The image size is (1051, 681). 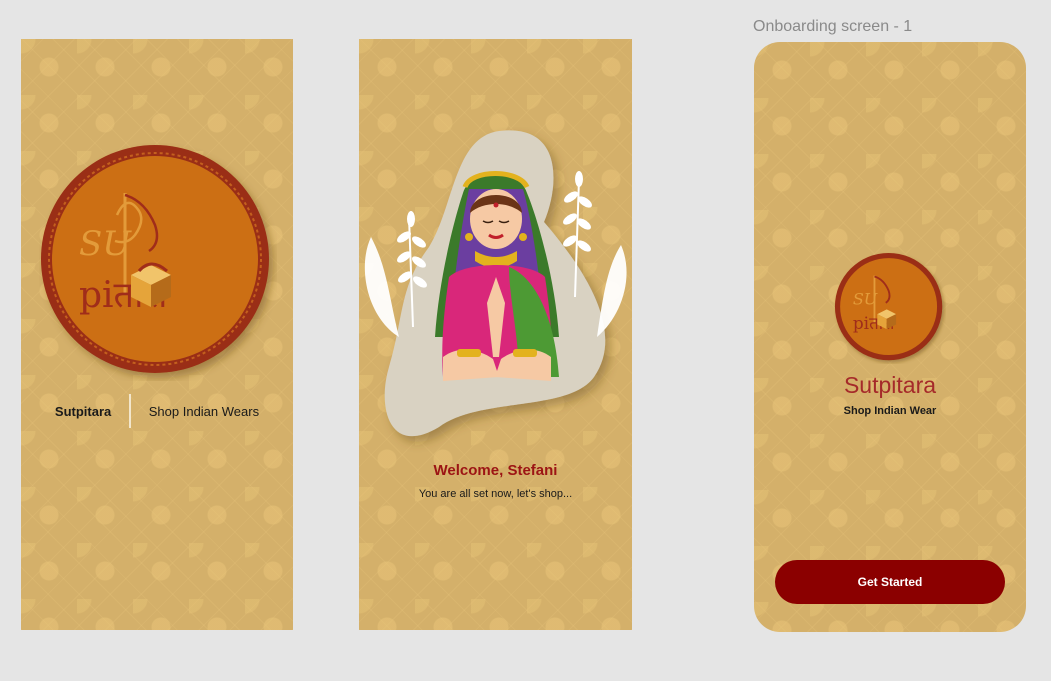 I want to click on welcome-title: Welcome, Stefani, so click(x=495, y=470).